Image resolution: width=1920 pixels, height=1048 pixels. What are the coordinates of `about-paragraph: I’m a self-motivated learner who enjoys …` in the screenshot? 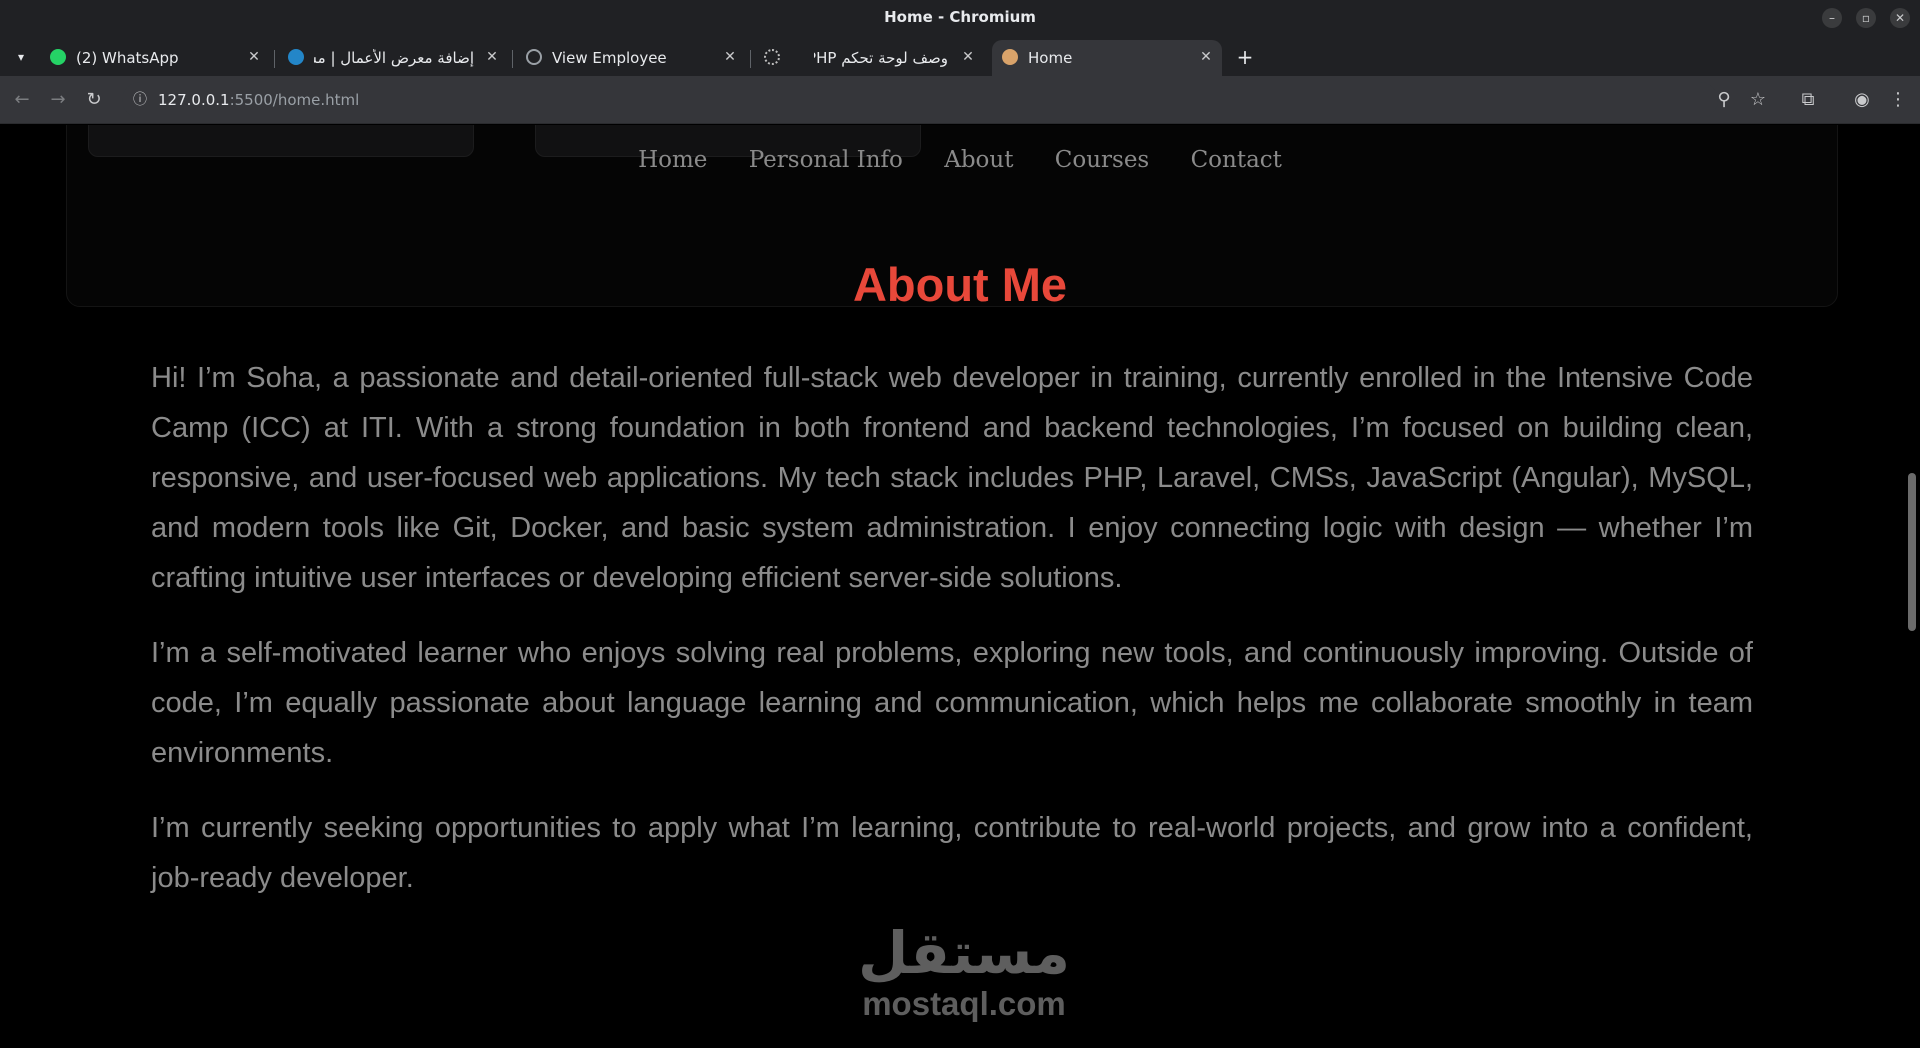 It's located at (952, 703).